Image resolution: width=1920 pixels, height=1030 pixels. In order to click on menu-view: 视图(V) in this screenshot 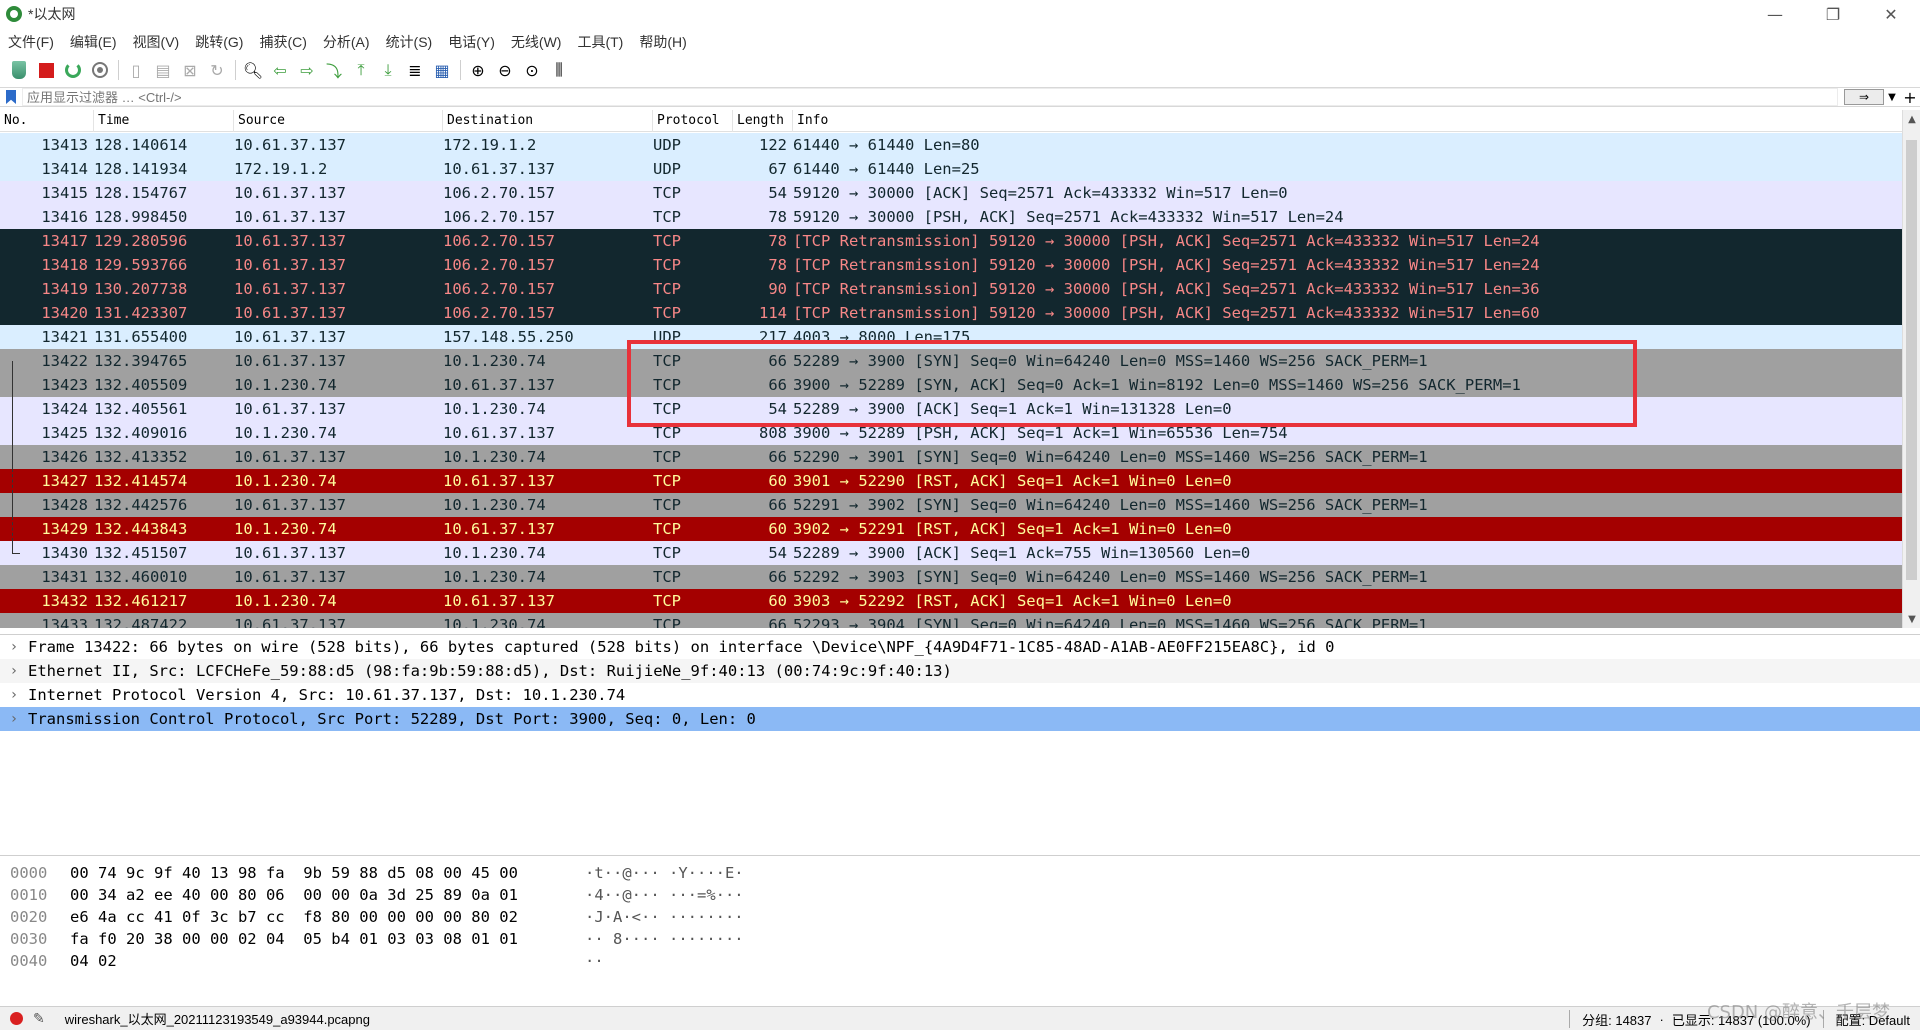, I will do `click(156, 42)`.